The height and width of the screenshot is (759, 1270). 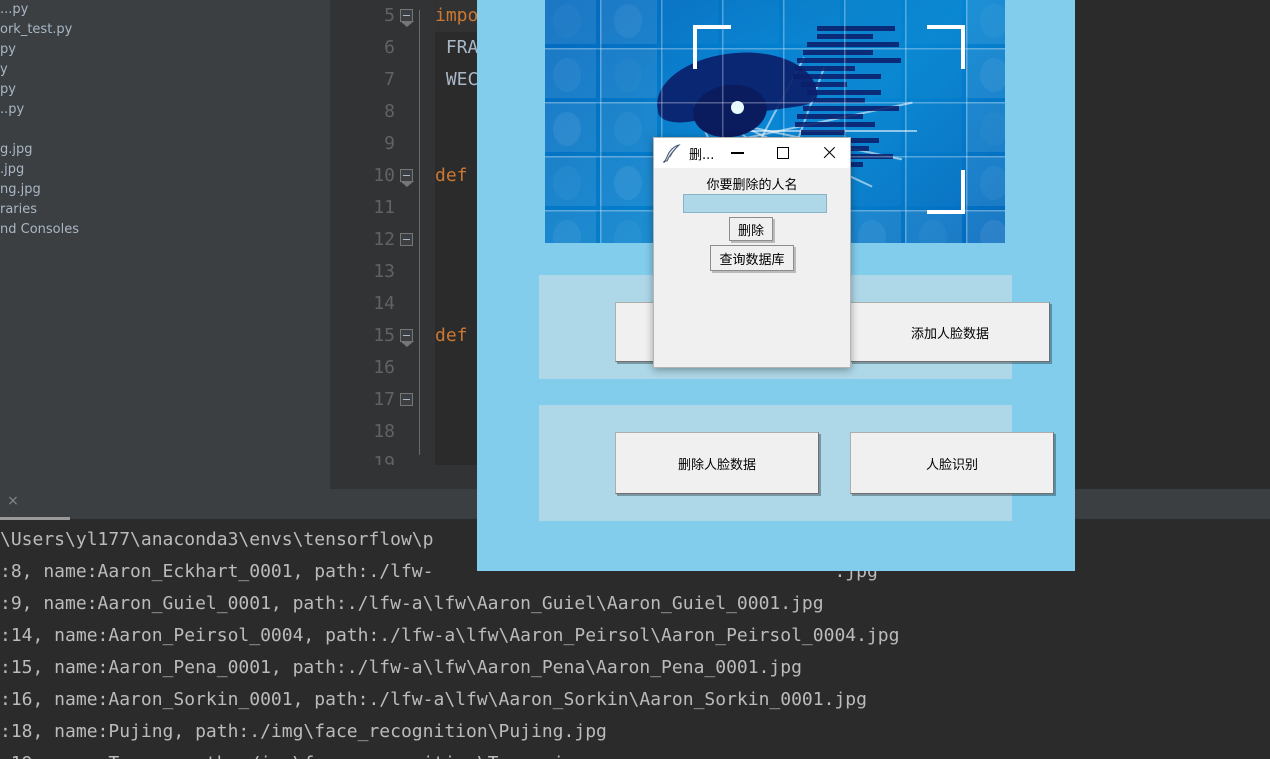 What do you see at coordinates (751, 229) in the screenshot?
I see `dialog-delete-button: 删除` at bounding box center [751, 229].